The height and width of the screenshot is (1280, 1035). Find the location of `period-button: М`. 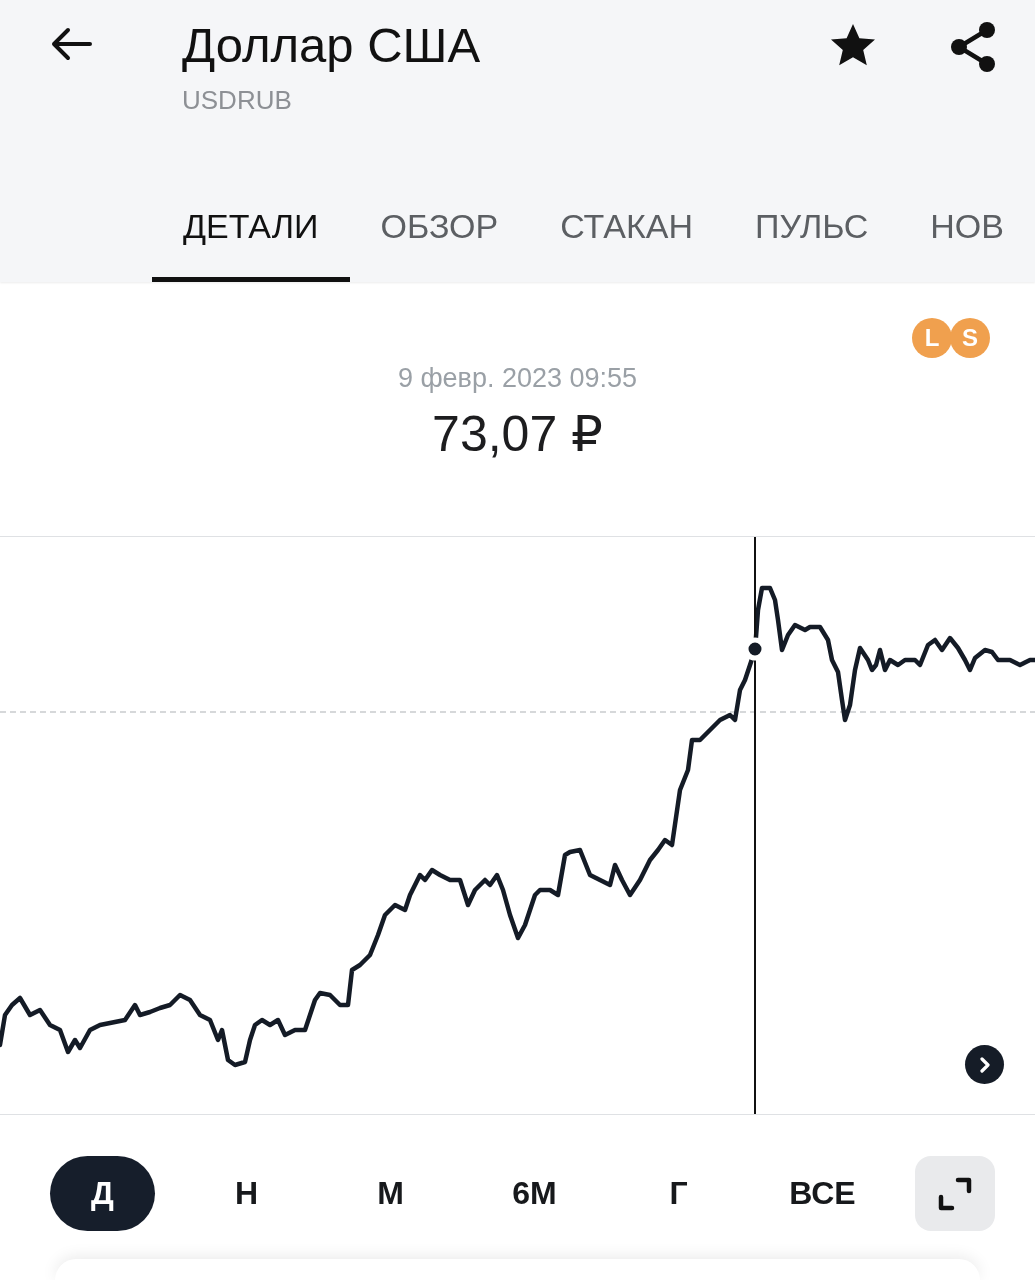

period-button: М is located at coordinates (390, 1193).